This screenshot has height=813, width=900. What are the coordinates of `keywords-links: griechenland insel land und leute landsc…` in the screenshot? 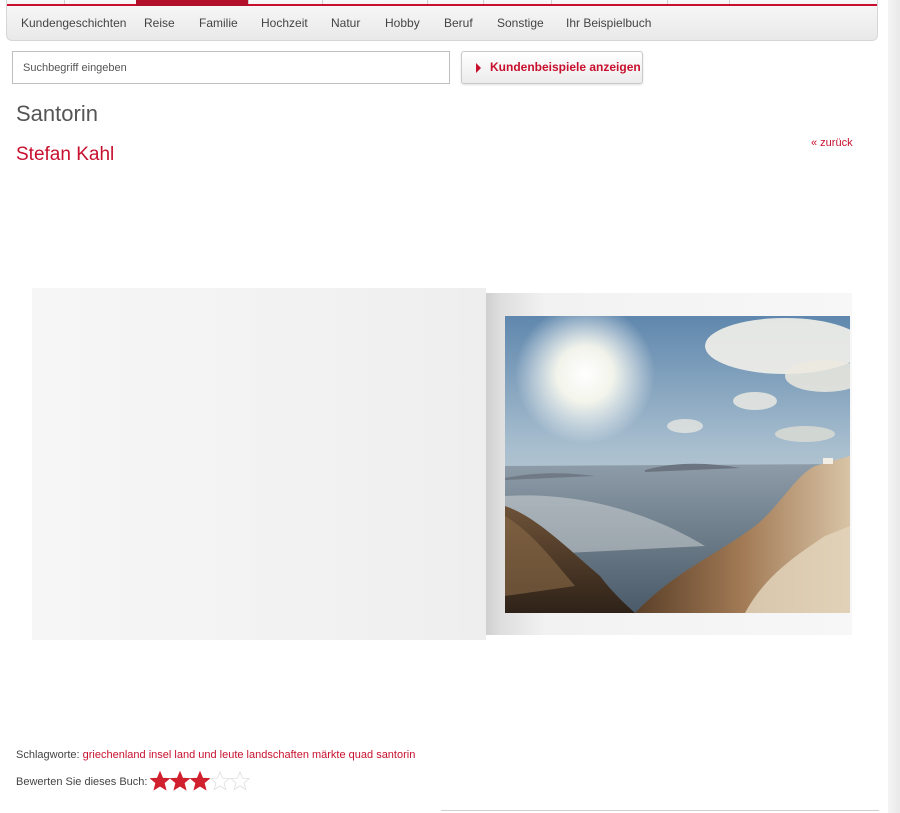 It's located at (249, 755).